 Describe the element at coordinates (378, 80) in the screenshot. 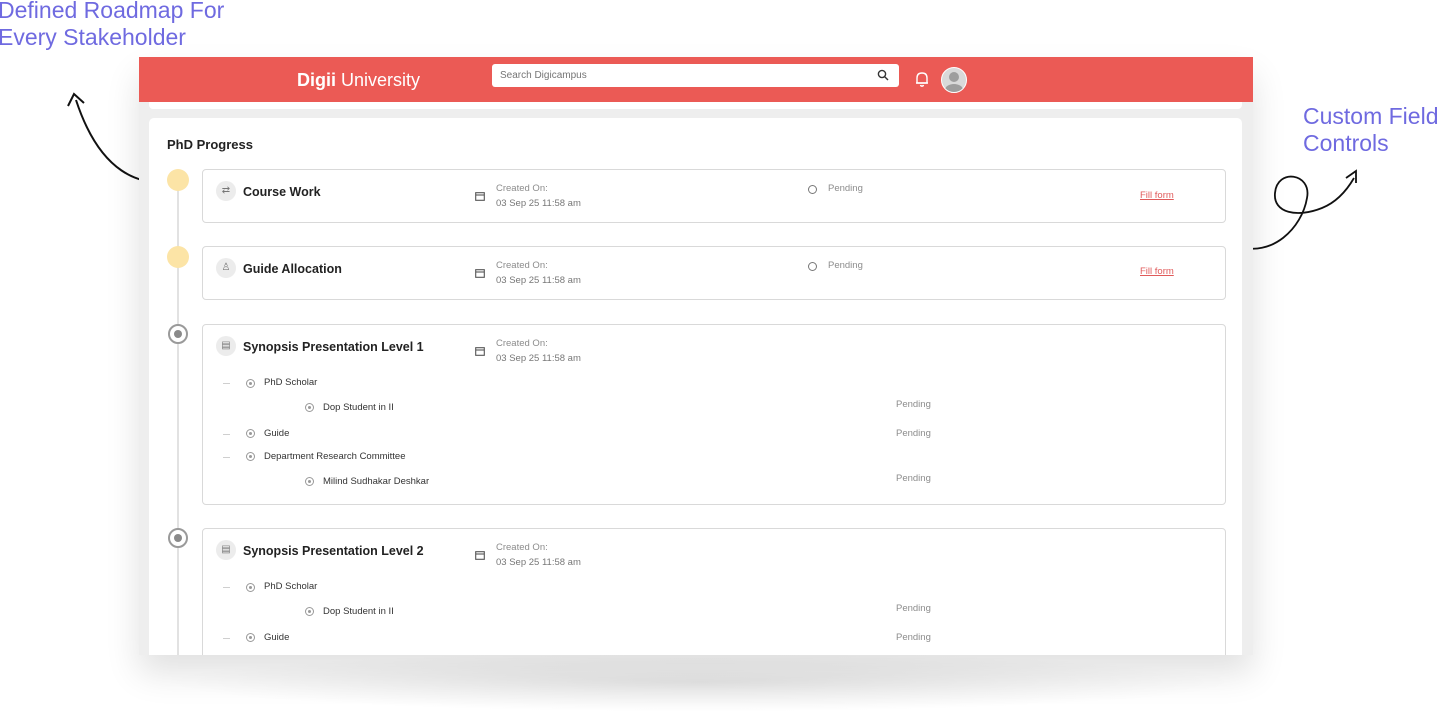

I see `logo-text: University` at that location.